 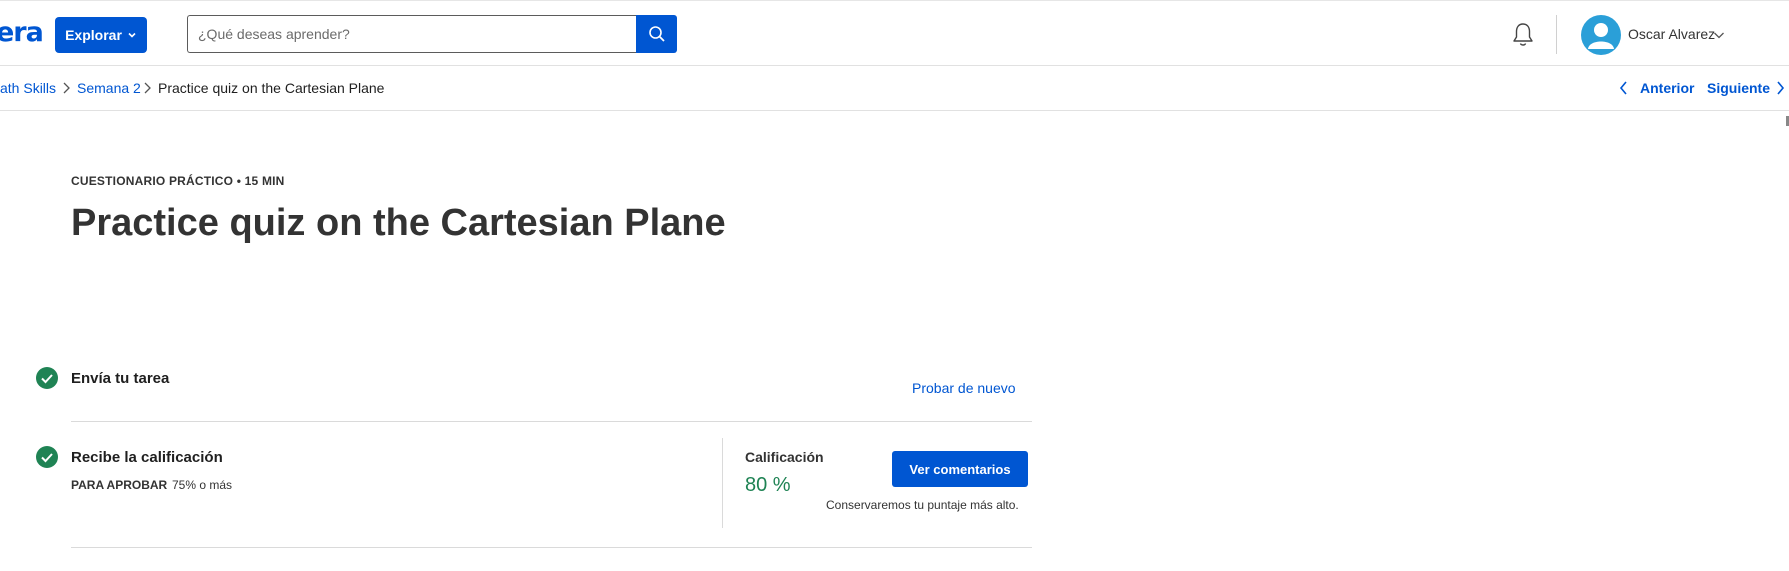 I want to click on breadcrumb-week: Semana 2, so click(x=109, y=88).